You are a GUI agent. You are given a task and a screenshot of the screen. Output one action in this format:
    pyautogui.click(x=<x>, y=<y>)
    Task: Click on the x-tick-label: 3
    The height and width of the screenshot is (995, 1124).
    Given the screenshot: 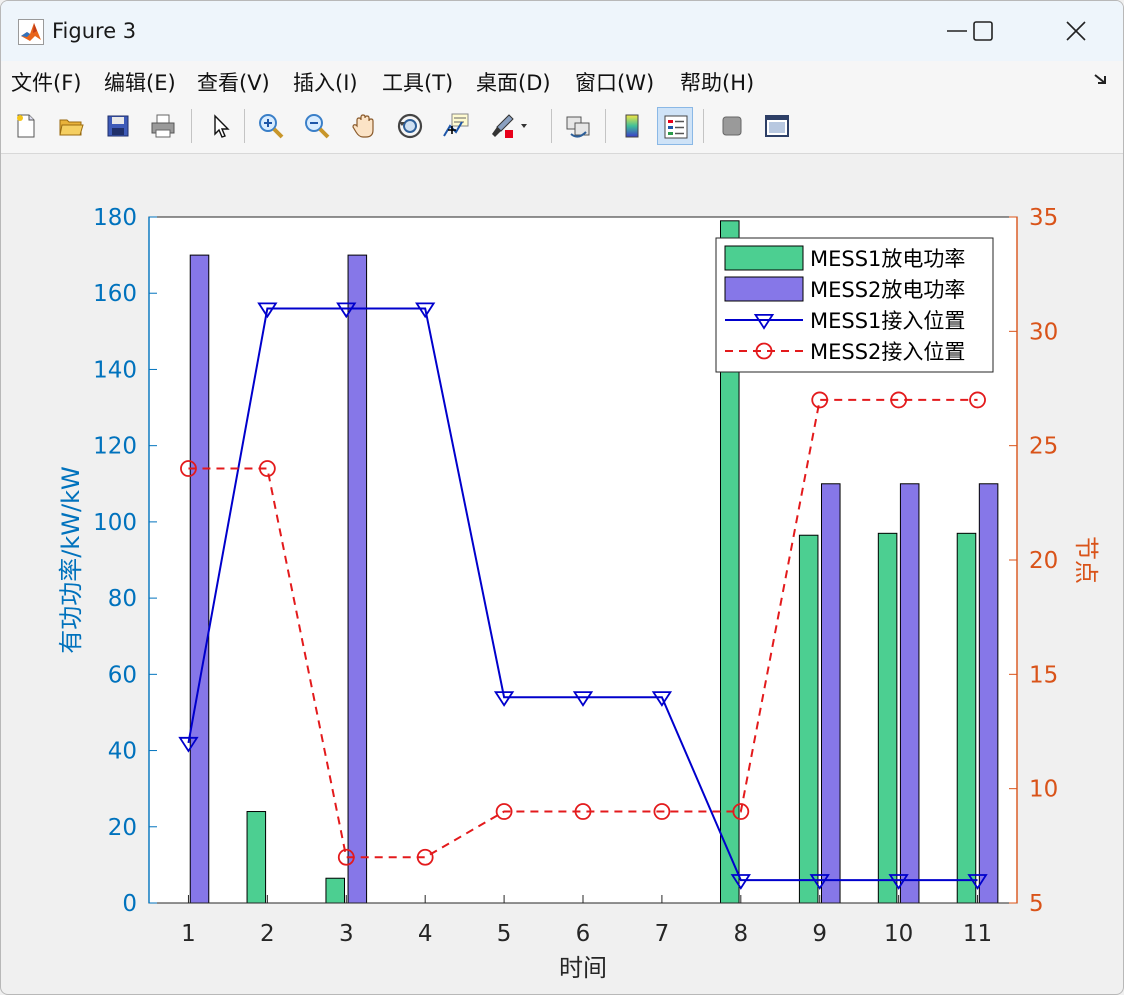 What is the action you would take?
    pyautogui.click(x=346, y=934)
    